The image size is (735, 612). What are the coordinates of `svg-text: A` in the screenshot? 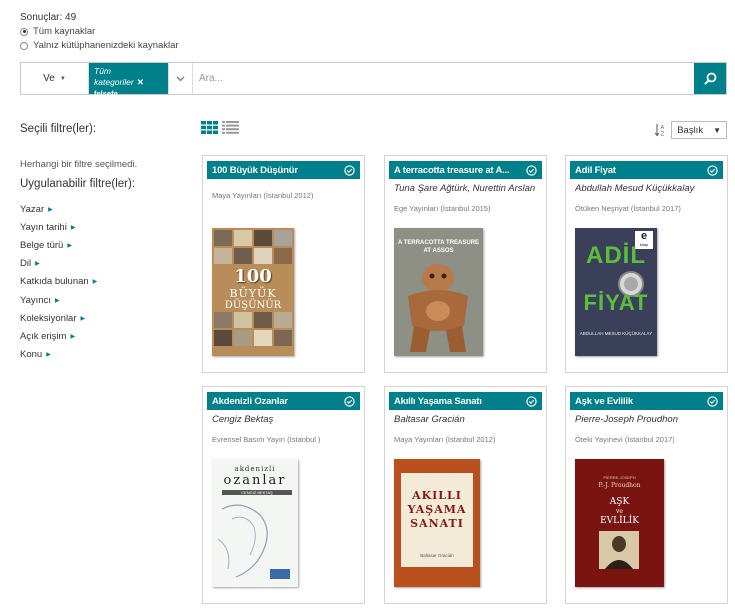 It's located at (663, 128).